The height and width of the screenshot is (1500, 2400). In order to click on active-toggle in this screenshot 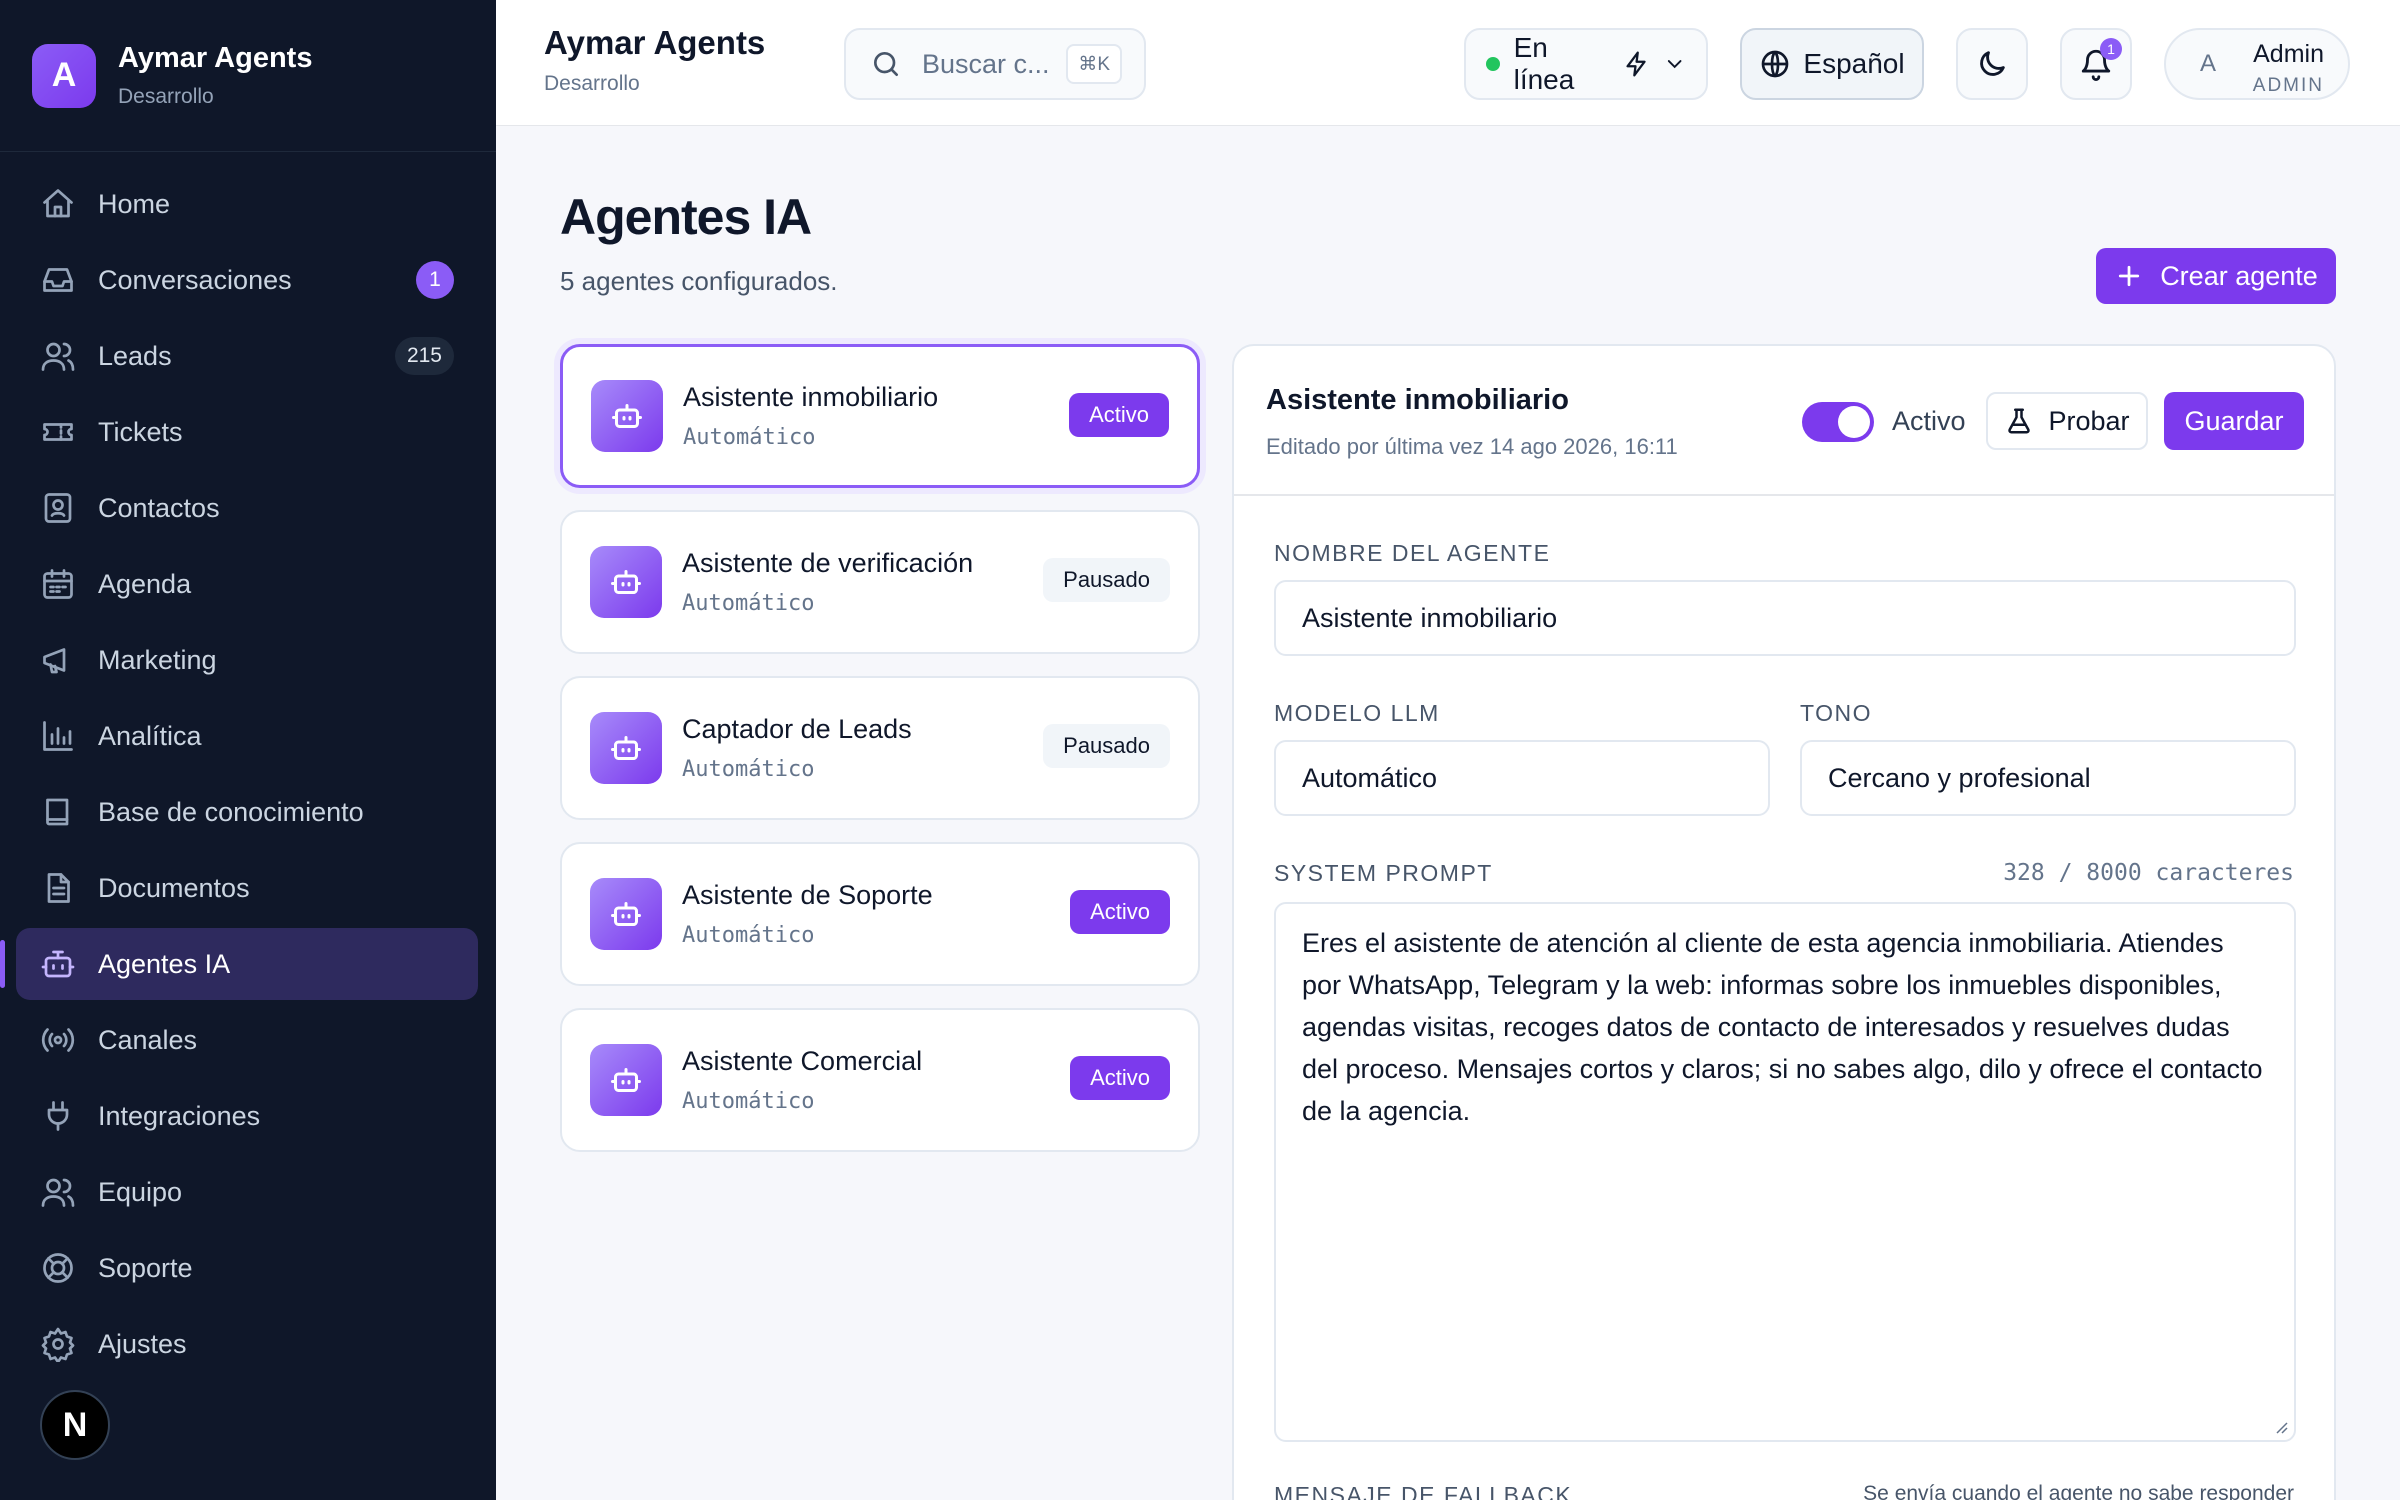, I will do `click(1838, 422)`.